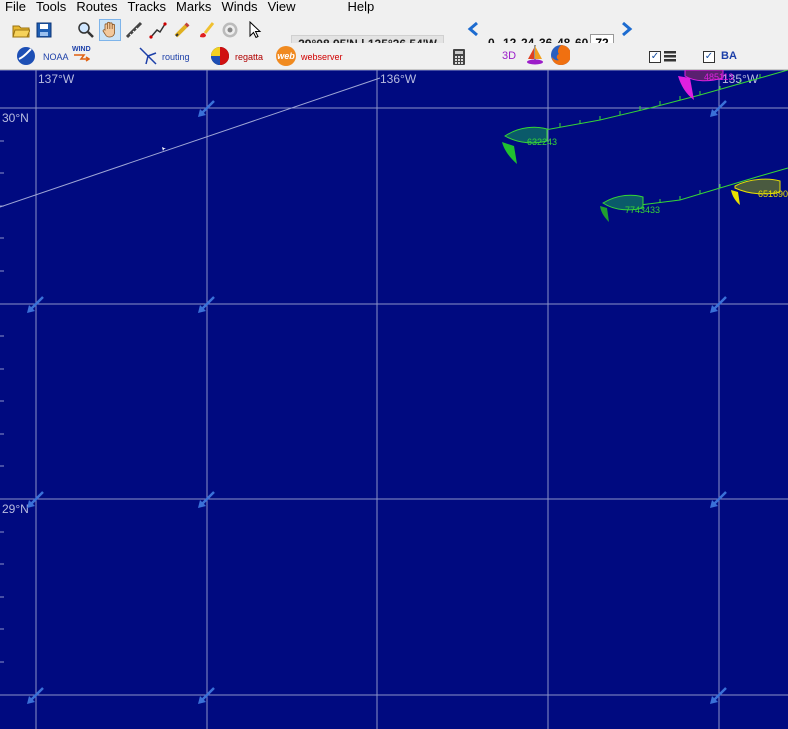 This screenshot has width=788, height=729. I want to click on 3d-view-button: 3D, so click(509, 56).